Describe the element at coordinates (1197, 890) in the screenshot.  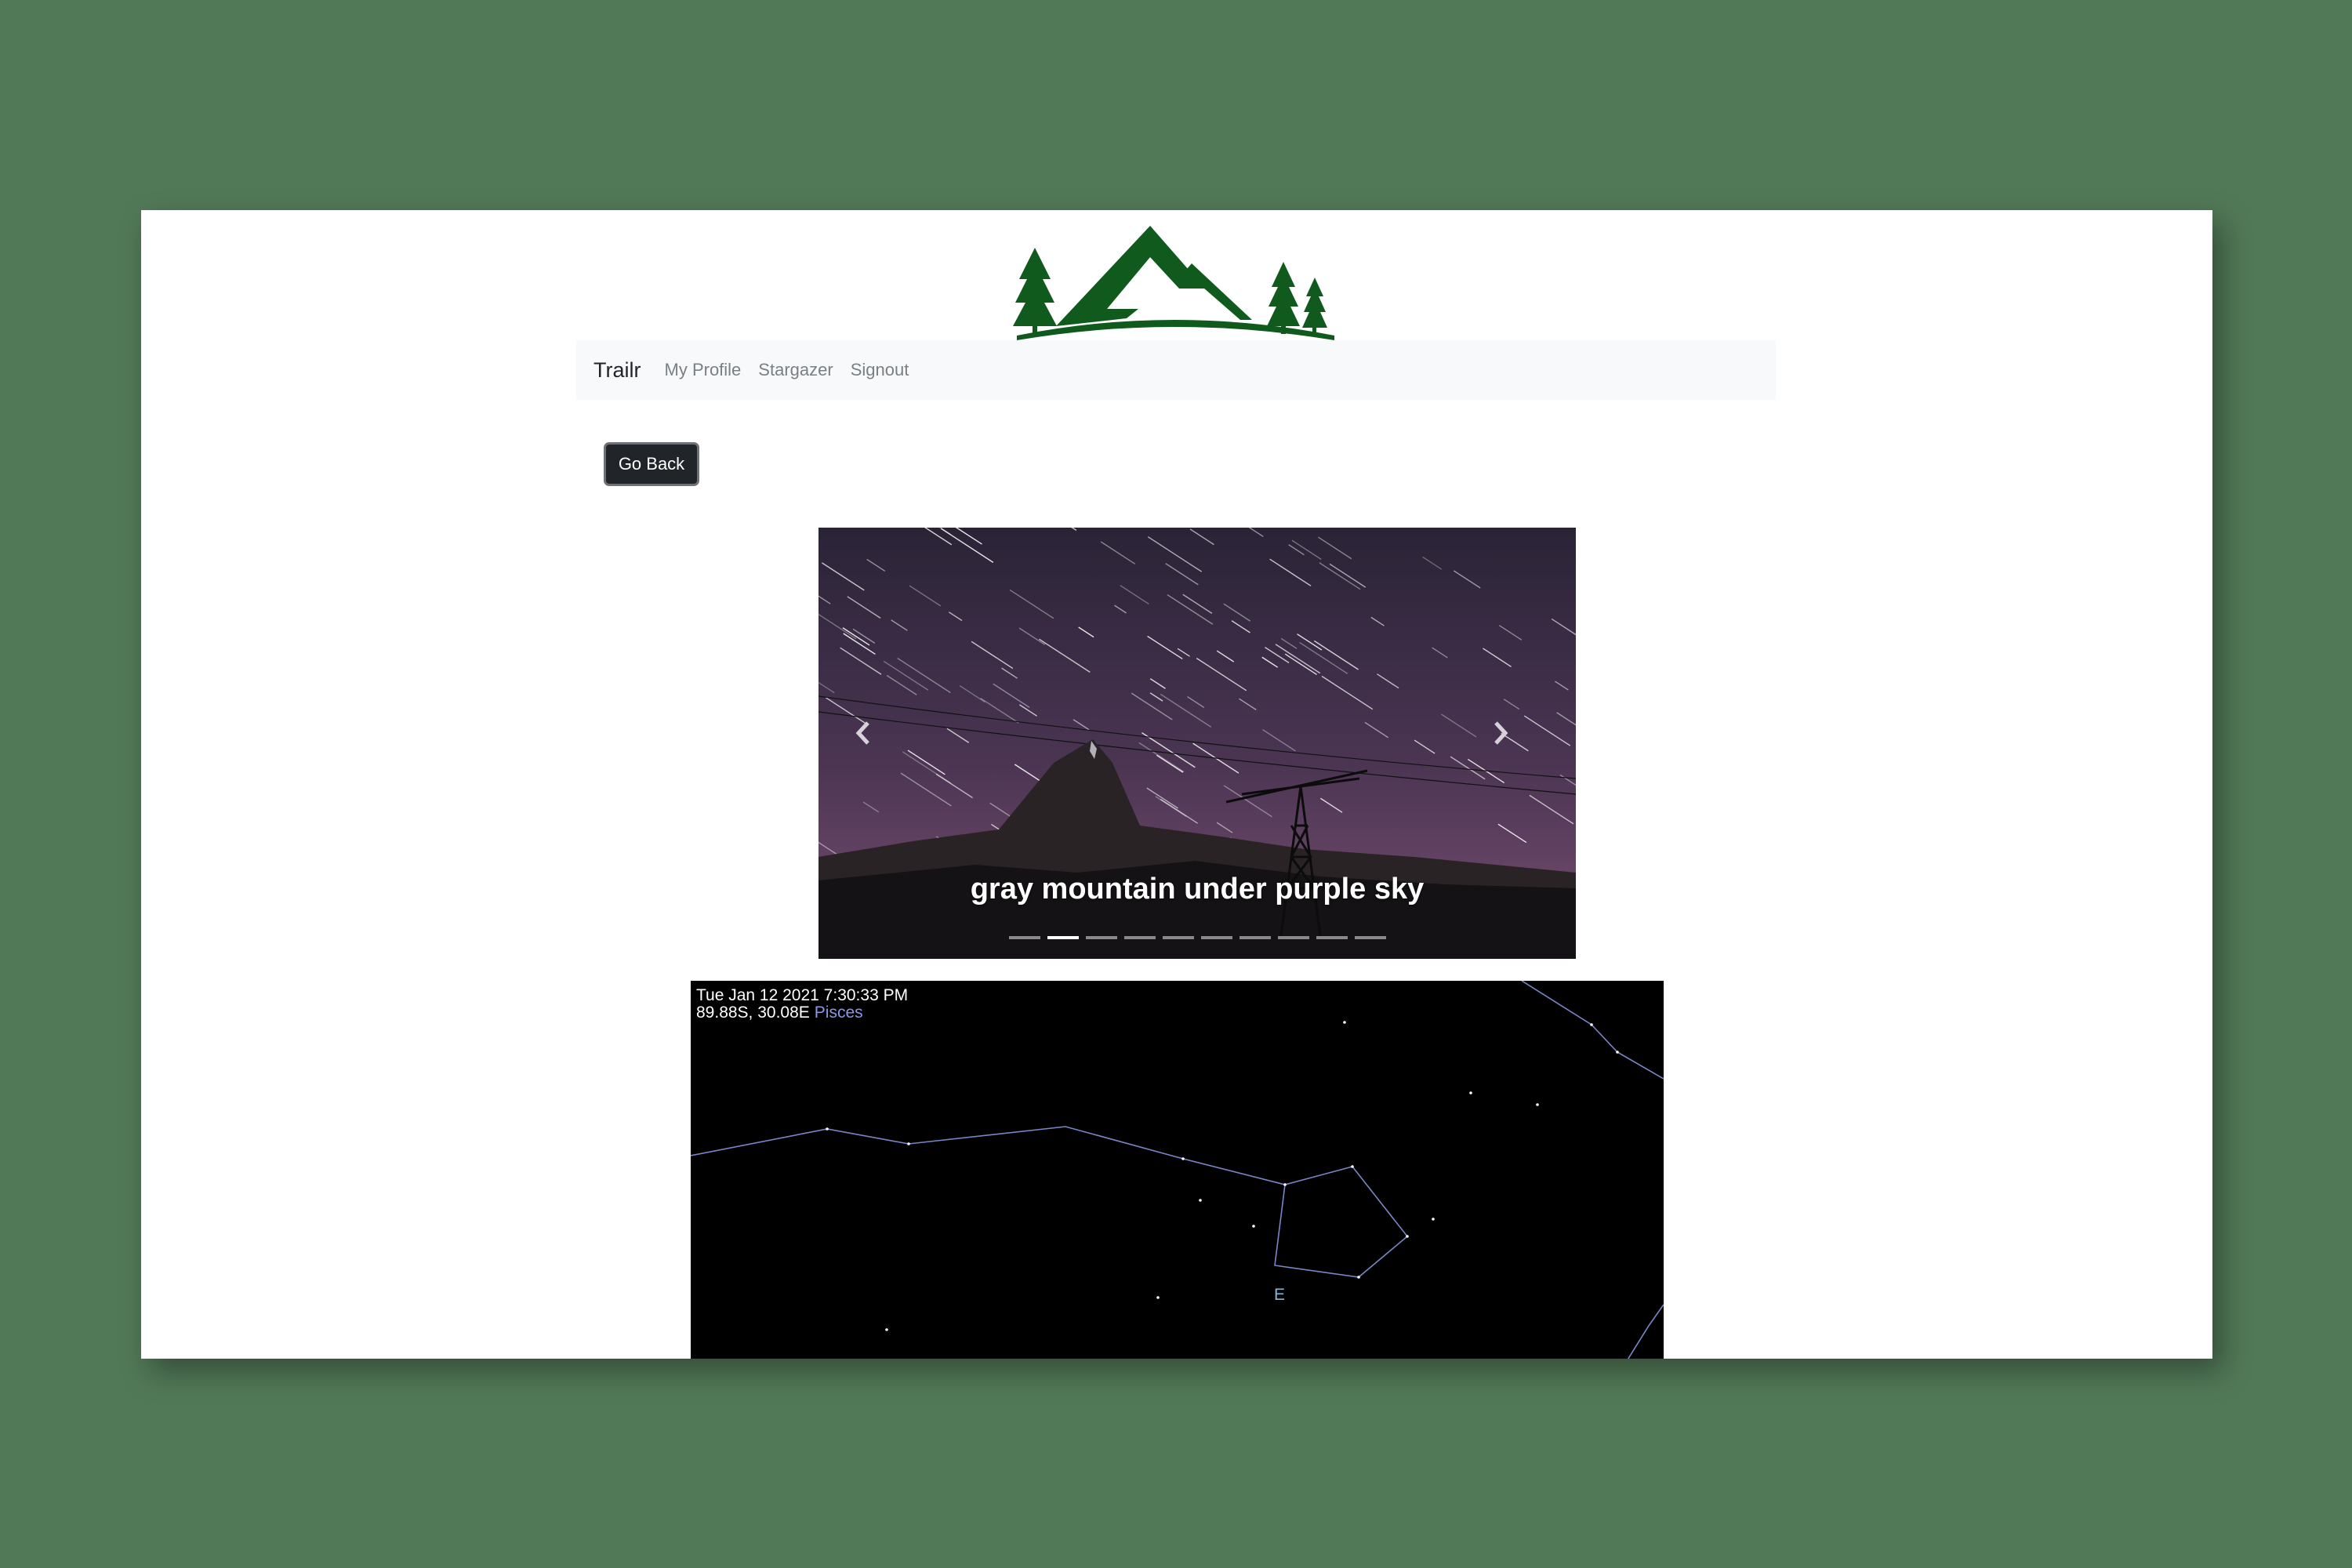
I see `carousel-caption: gray mountain under purple sky` at that location.